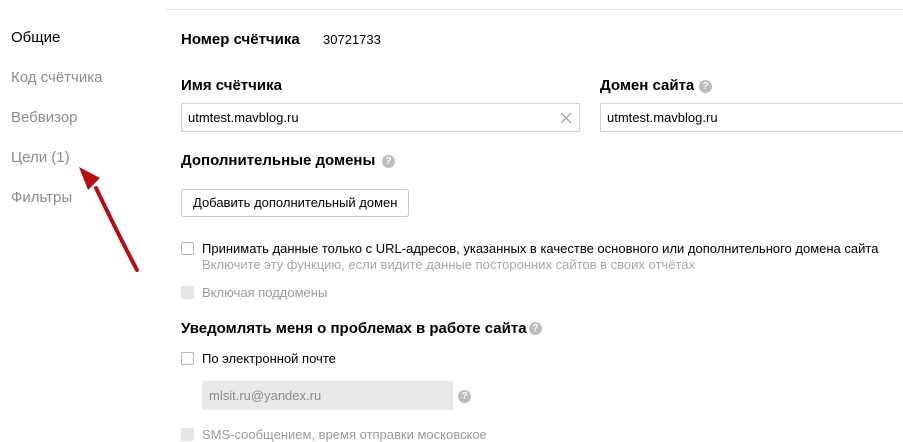 The height and width of the screenshot is (442, 903). Describe the element at coordinates (295, 203) in the screenshot. I see `add-additional-domain-button: Добавить дополнительный домен` at that location.